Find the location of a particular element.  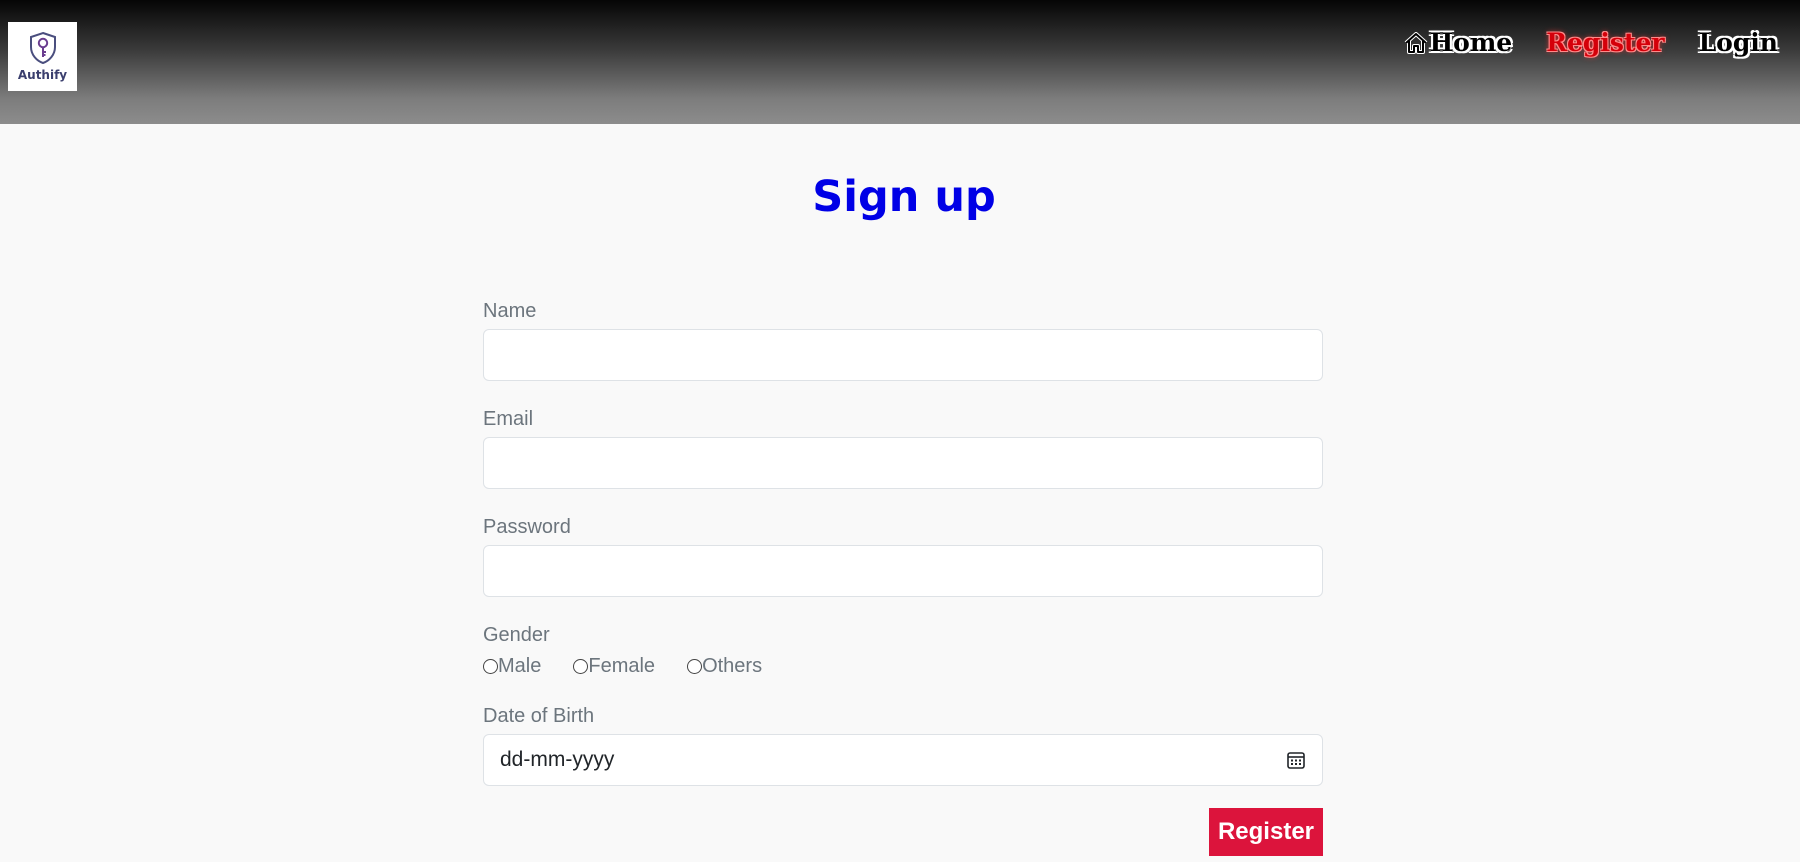

gender-options: Male Female Others is located at coordinates (903, 666).